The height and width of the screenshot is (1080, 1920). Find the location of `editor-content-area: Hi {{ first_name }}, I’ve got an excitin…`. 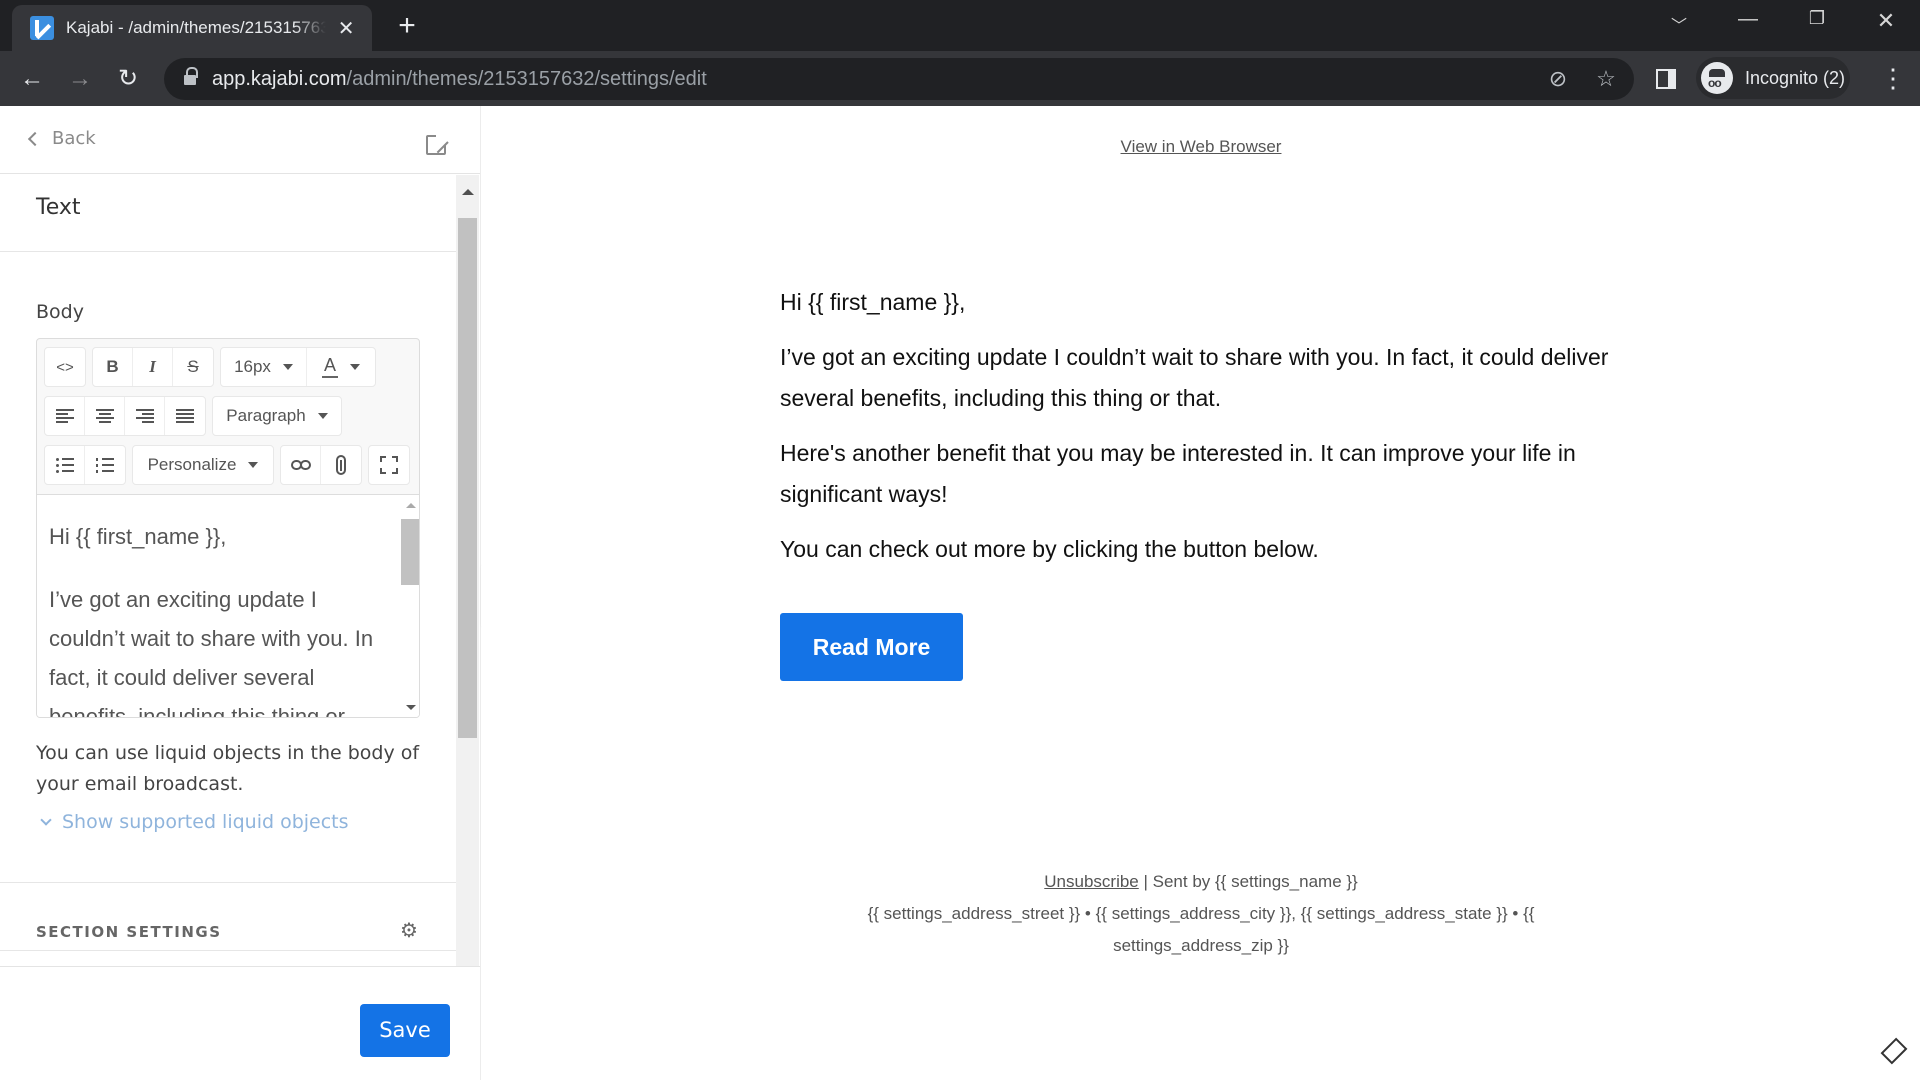

editor-content-area: Hi {{ first_name }}, I’ve got an excitin… is located at coordinates (228, 605).